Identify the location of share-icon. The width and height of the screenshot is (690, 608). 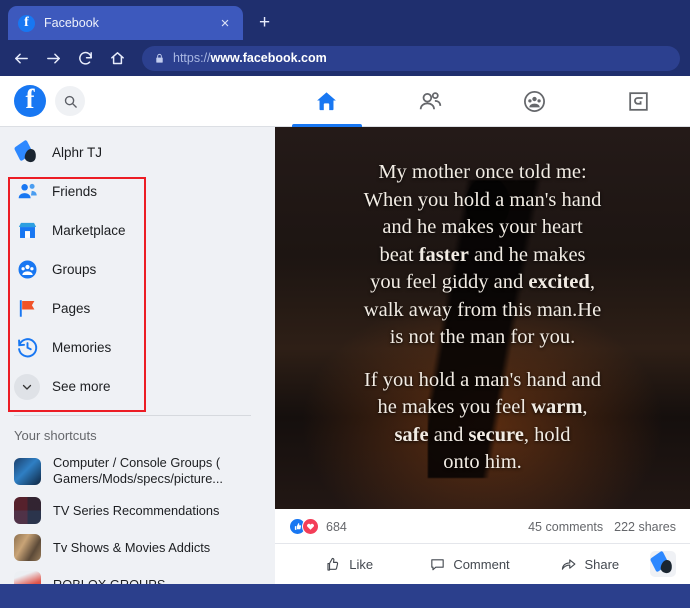
(569, 564).